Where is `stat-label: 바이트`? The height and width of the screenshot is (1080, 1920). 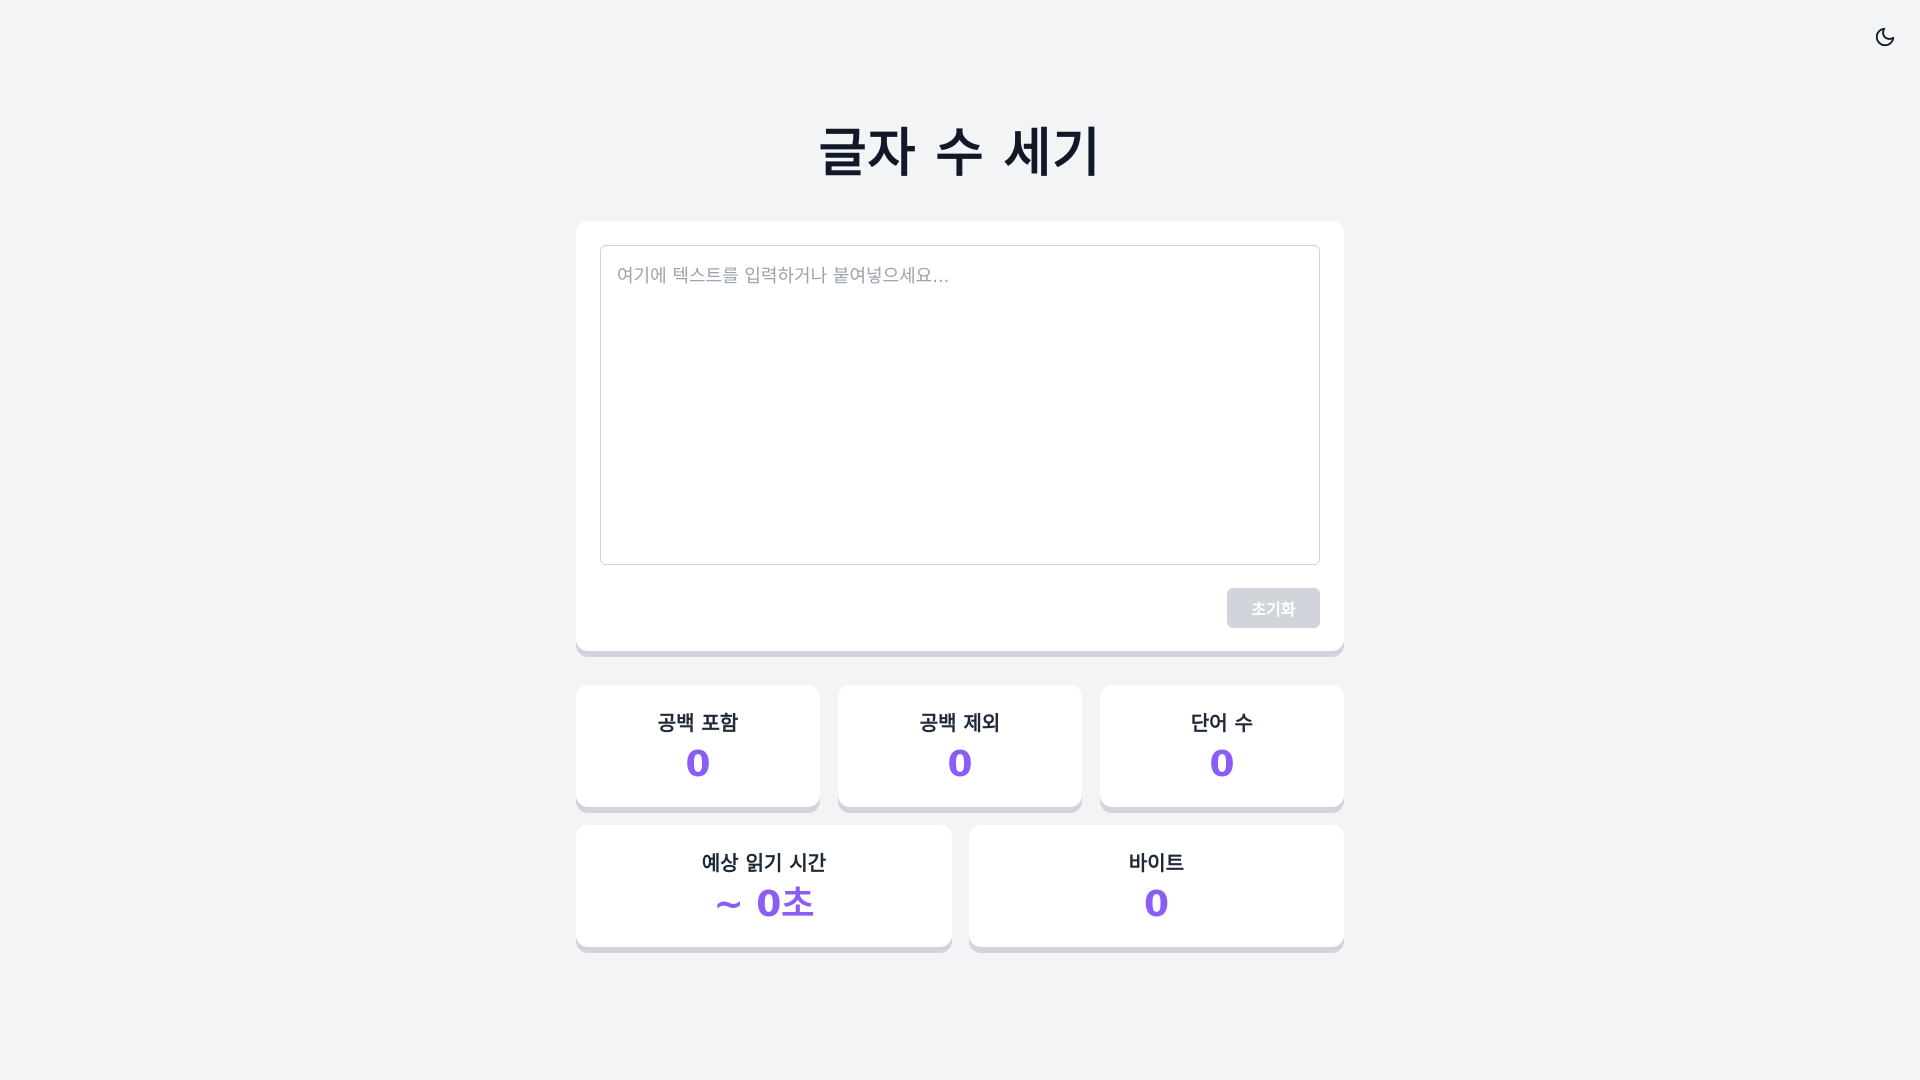
stat-label: 바이트 is located at coordinates (1156, 863).